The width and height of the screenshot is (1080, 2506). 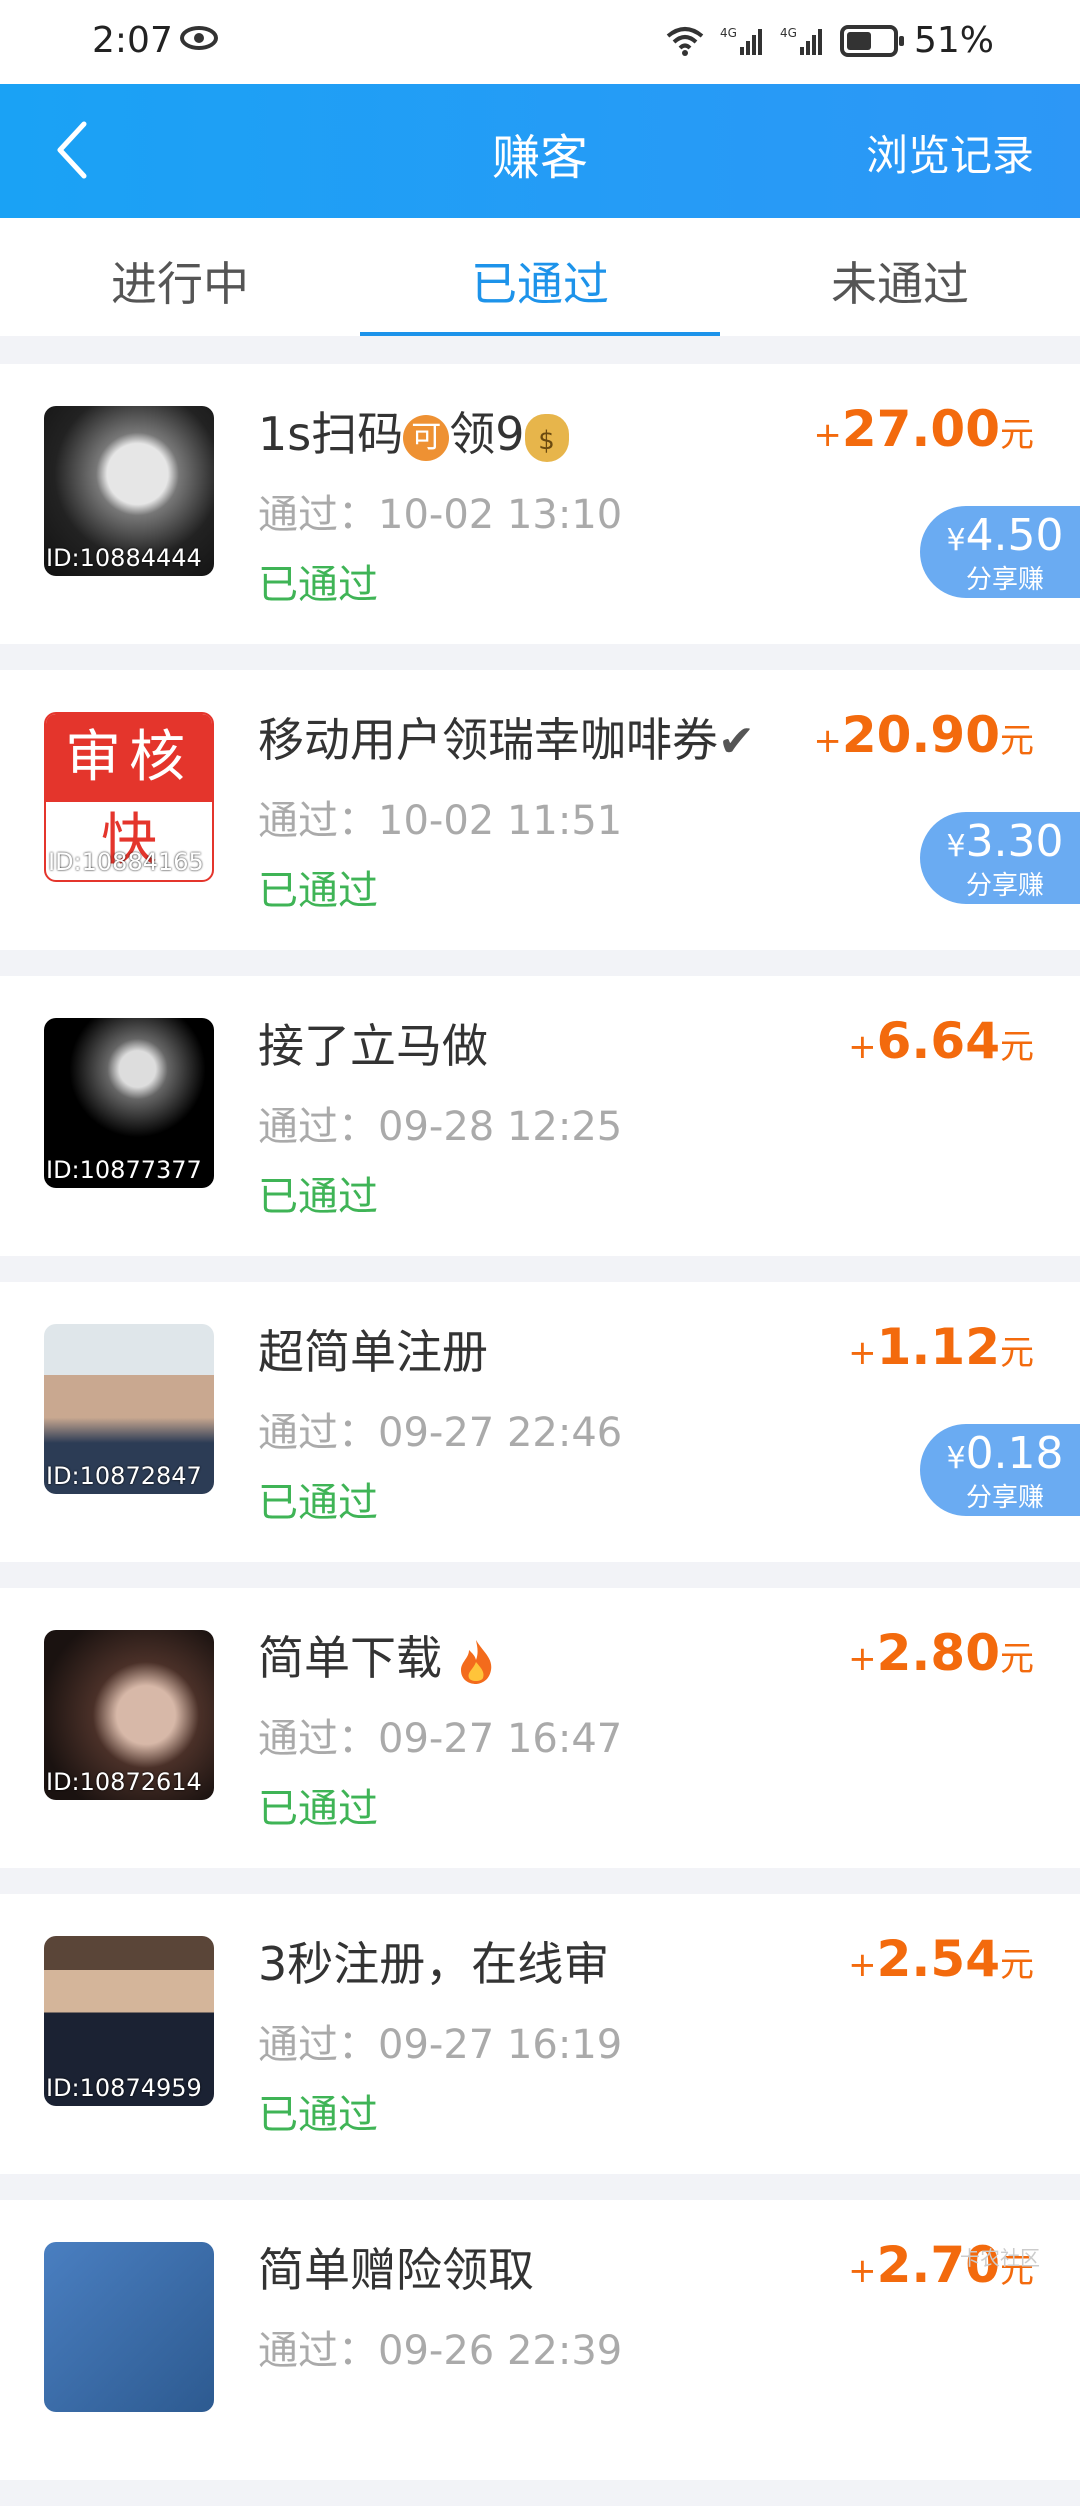 What do you see at coordinates (132, 40) in the screenshot?
I see `status-time: 2:07` at bounding box center [132, 40].